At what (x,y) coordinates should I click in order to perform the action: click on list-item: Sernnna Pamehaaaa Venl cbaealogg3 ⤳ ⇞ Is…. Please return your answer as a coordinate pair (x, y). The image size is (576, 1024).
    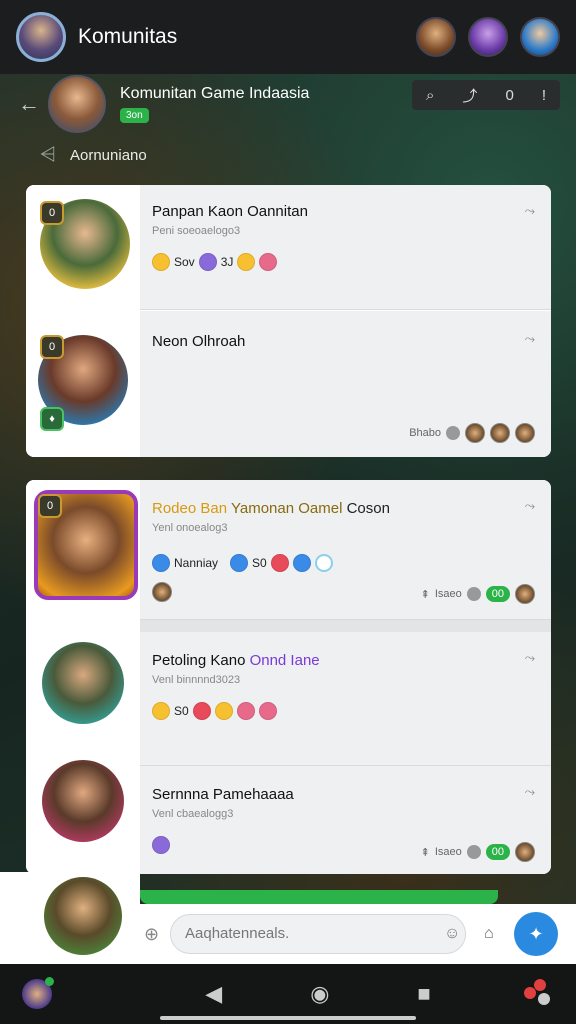
    Looking at the image, I should click on (345, 820).